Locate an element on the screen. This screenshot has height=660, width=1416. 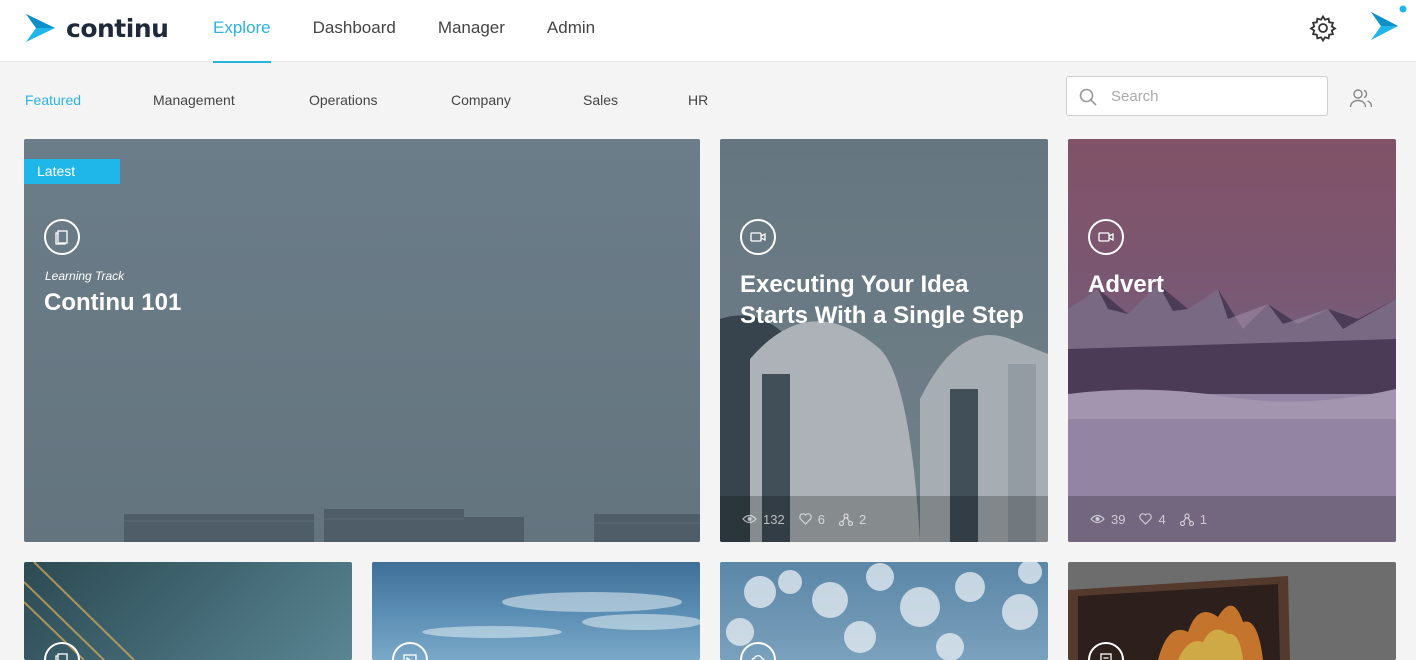
views-stat: 132 is located at coordinates (763, 519).